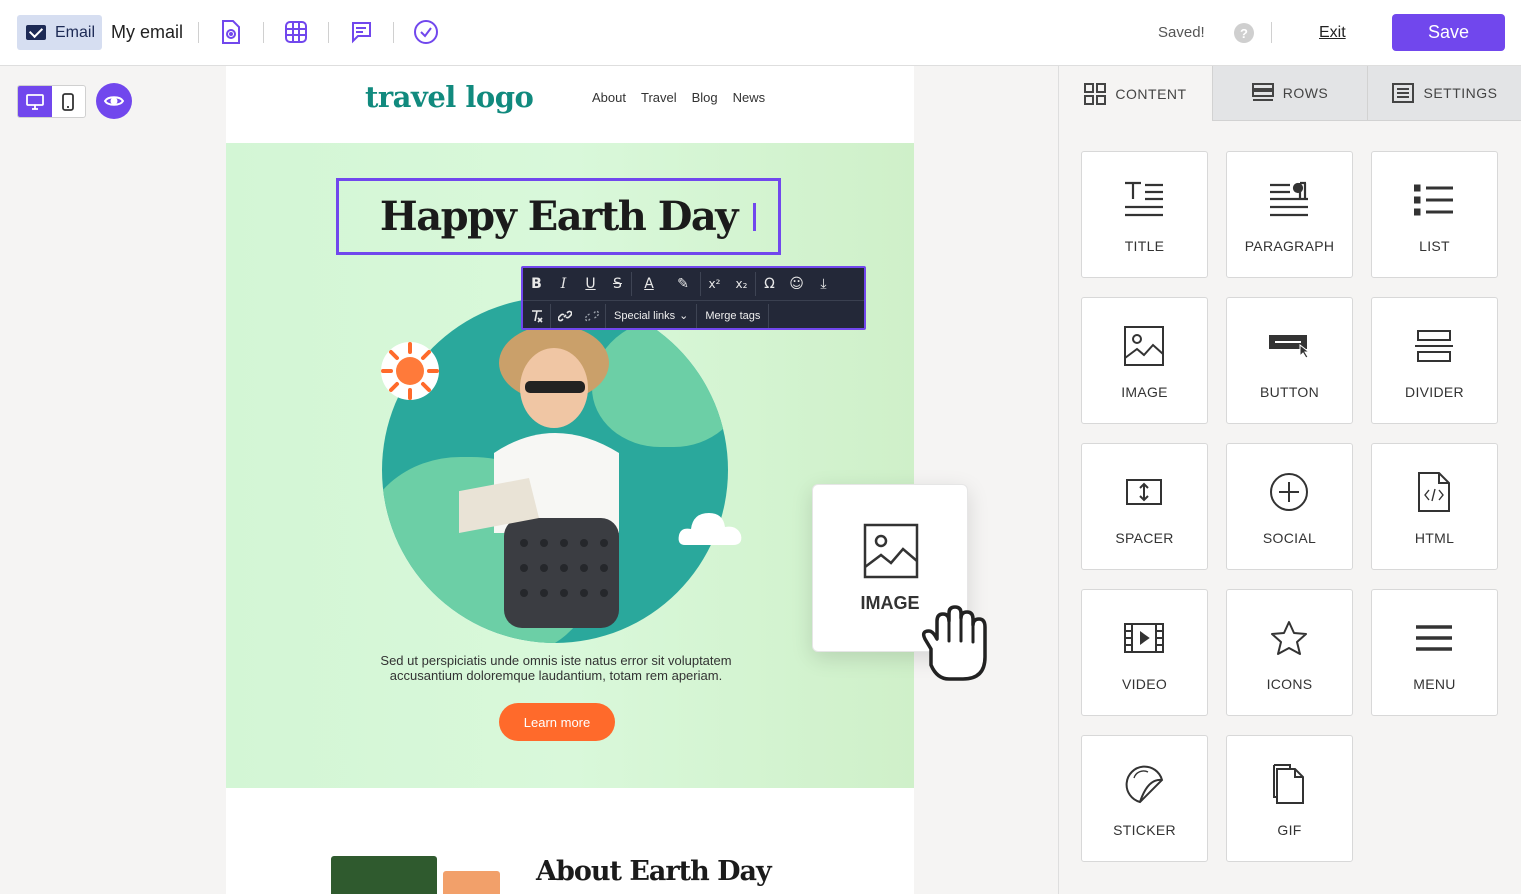  What do you see at coordinates (769, 284) in the screenshot?
I see `special-chars-button: Ω` at bounding box center [769, 284].